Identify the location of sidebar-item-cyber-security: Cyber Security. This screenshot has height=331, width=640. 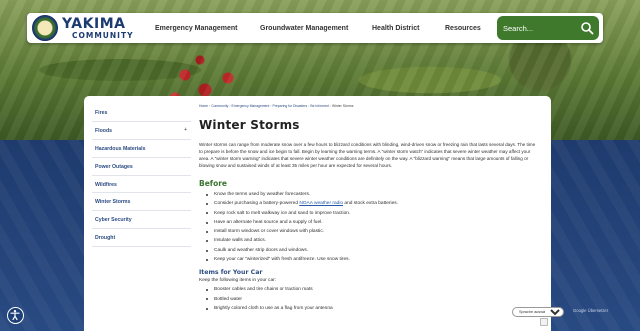
(141, 220).